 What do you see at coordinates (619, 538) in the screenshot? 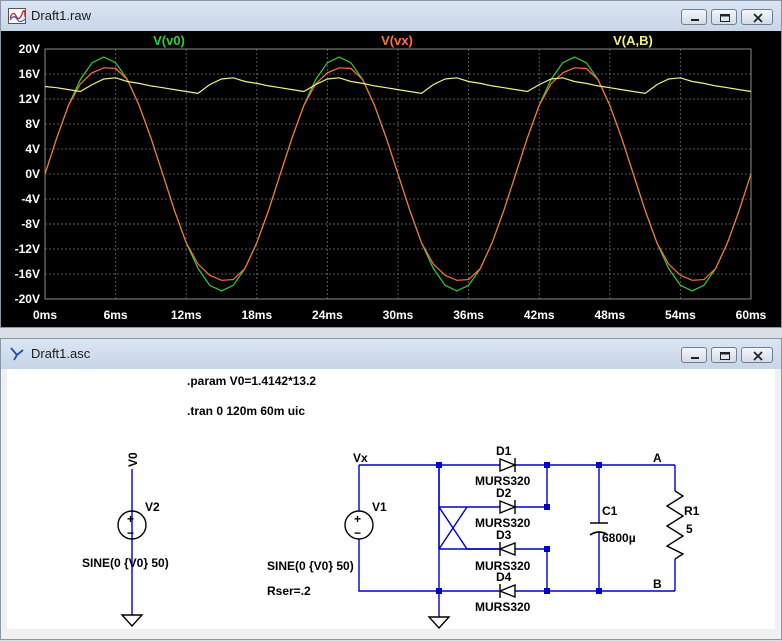
I see `c1-value: 6800µ` at bounding box center [619, 538].